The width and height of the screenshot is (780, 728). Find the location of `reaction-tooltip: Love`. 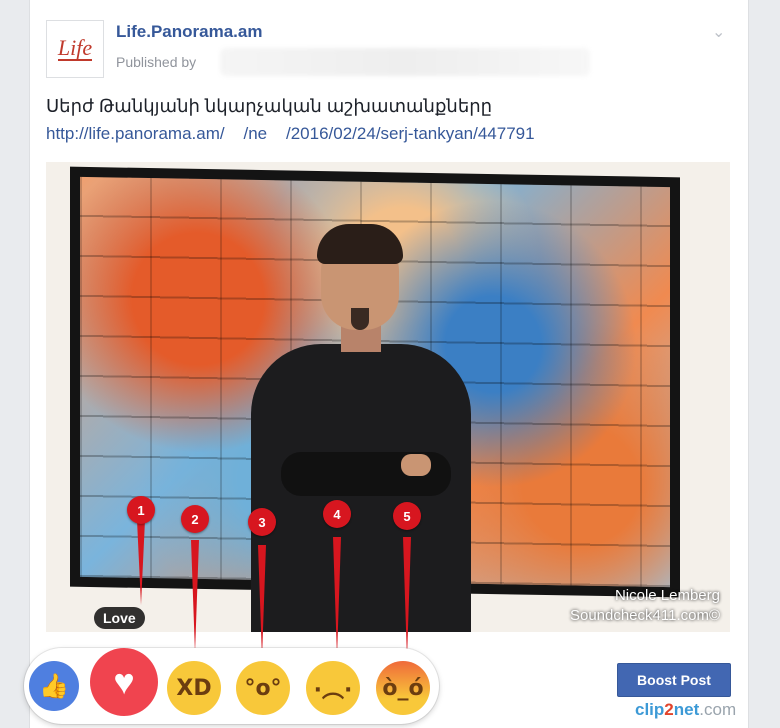

reaction-tooltip: Love is located at coordinates (119, 618).